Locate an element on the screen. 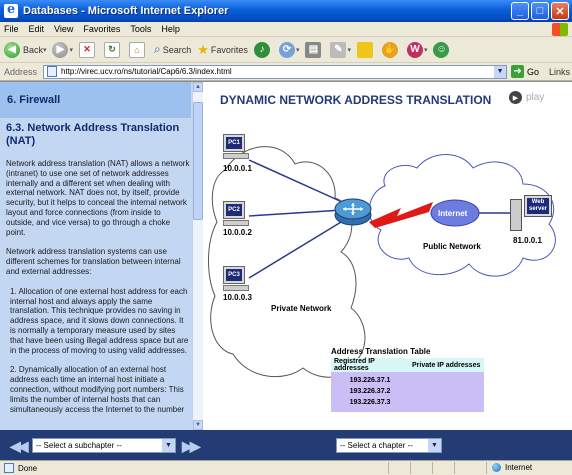 This screenshot has width=572, height=475. close-button: ✕ is located at coordinates (560, 11).